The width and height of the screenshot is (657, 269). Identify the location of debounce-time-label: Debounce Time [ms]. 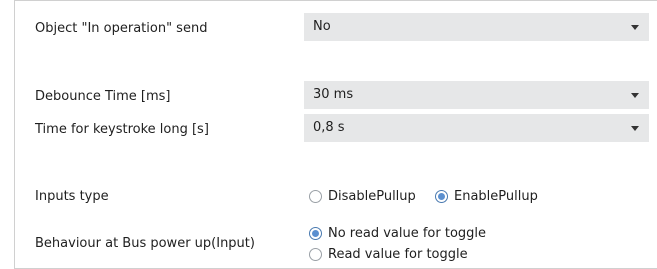
(103, 96).